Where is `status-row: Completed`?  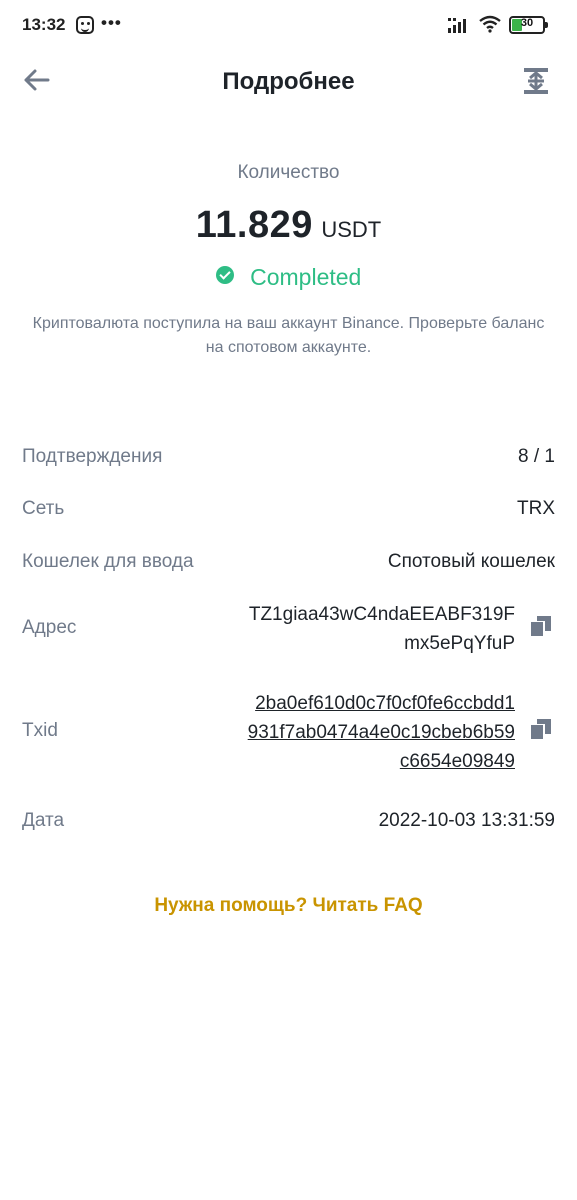
status-row: Completed is located at coordinates (288, 277).